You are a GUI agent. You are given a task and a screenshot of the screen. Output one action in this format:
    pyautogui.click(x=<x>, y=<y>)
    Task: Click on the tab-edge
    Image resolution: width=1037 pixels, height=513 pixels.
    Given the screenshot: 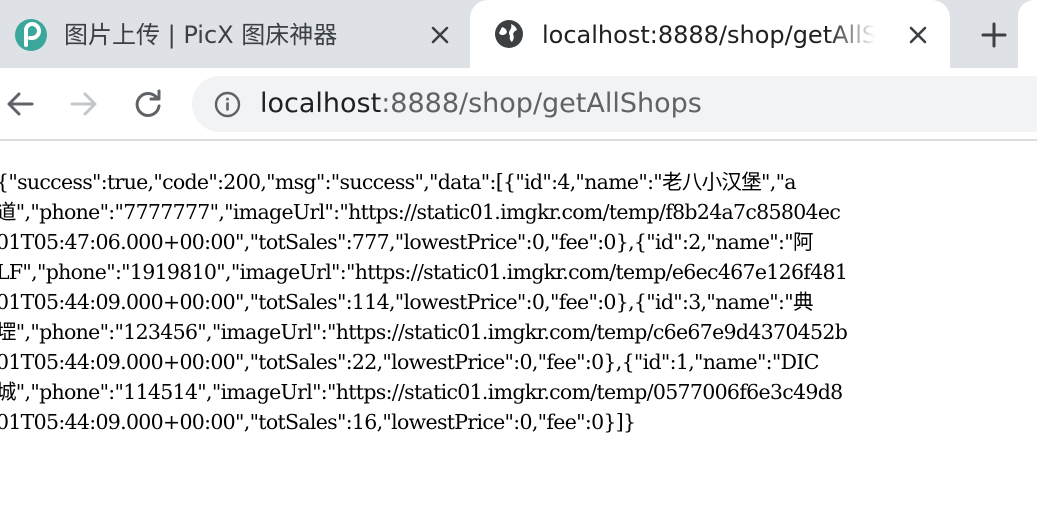 What is the action you would take?
    pyautogui.click(x=1027, y=34)
    